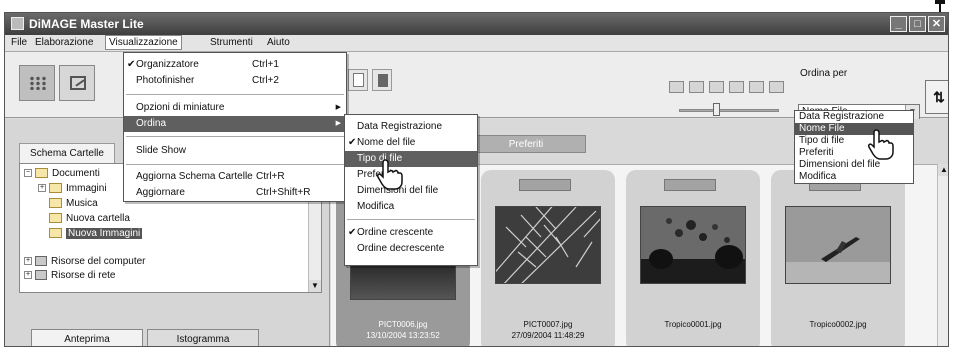  I want to click on delete-button, so click(382, 80).